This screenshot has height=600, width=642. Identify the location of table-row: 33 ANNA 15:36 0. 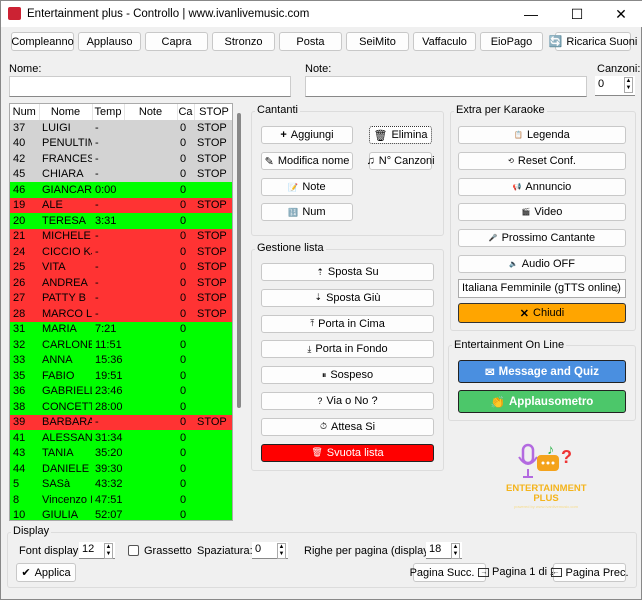
(121, 360).